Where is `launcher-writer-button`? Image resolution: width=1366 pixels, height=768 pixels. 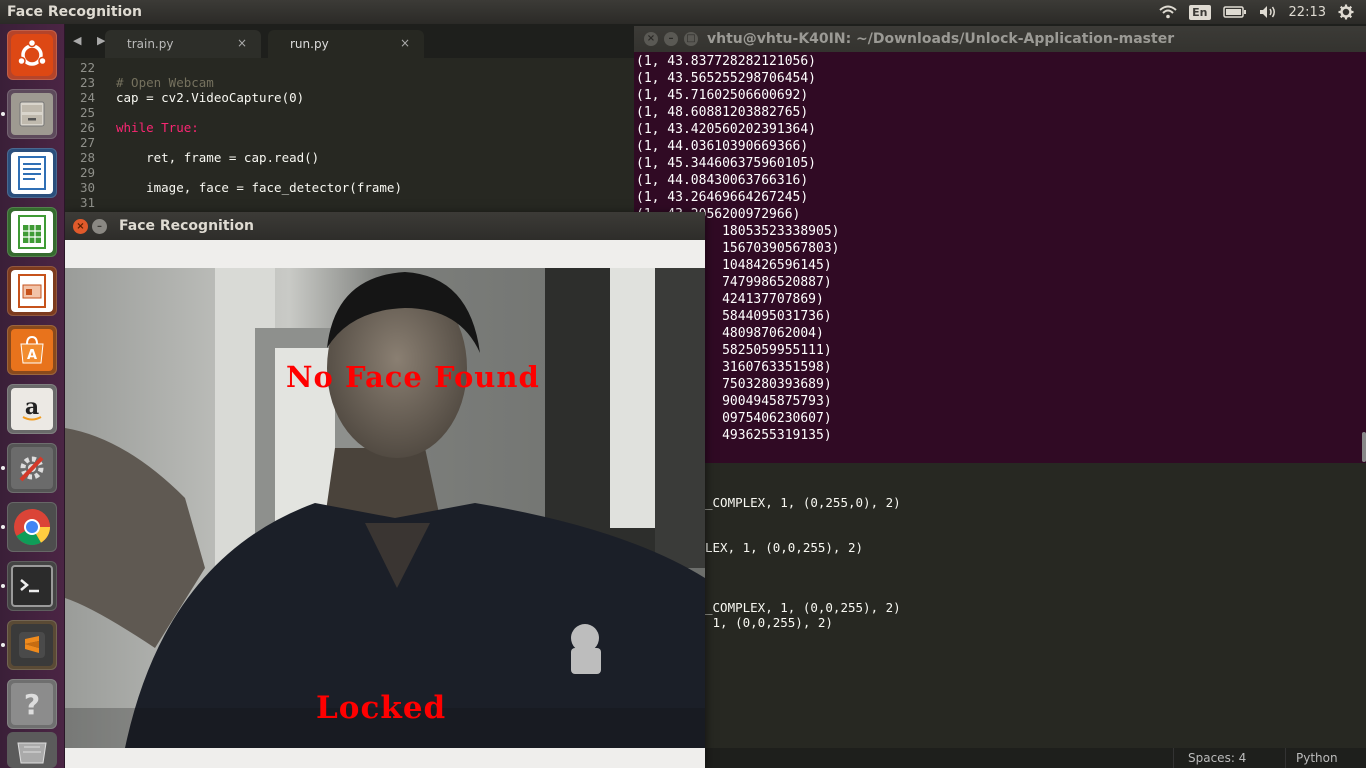 launcher-writer-button is located at coordinates (32, 173).